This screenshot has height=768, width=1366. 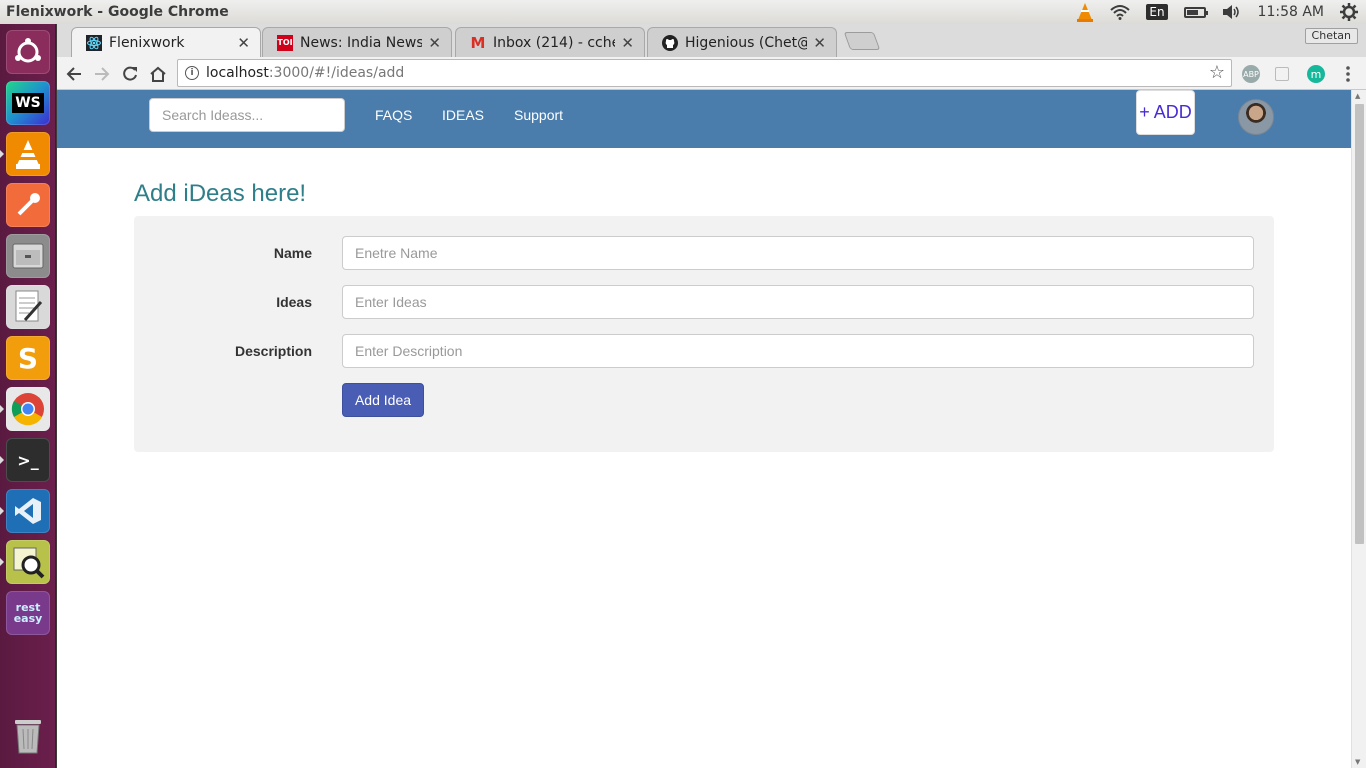 What do you see at coordinates (862, 41) in the screenshot?
I see `new-tab-button` at bounding box center [862, 41].